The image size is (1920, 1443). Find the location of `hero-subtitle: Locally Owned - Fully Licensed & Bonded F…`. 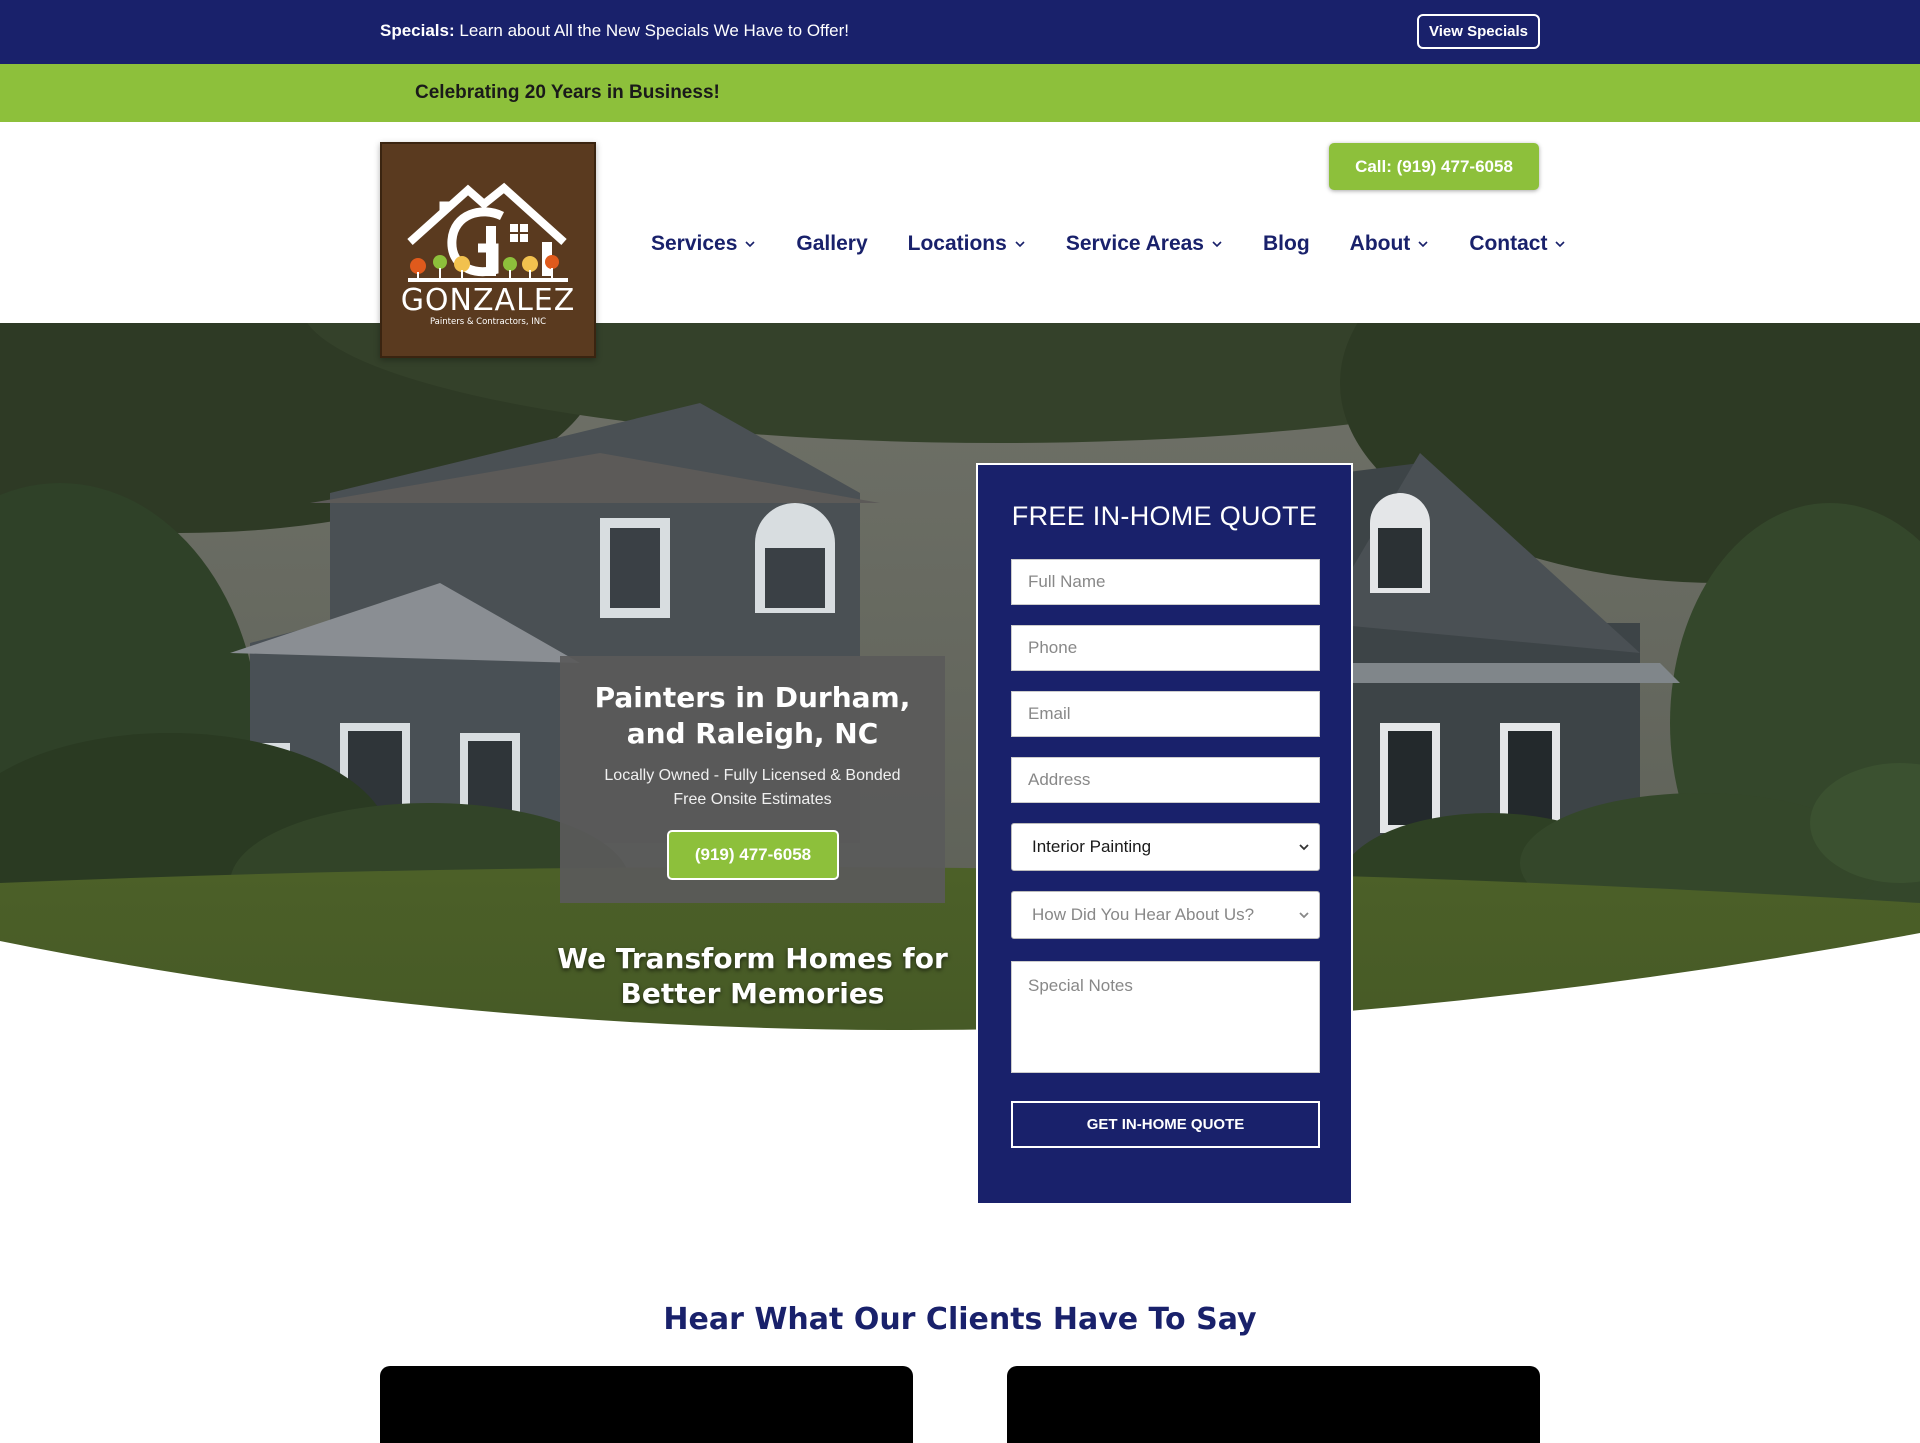

hero-subtitle: Locally Owned - Fully Licensed & Bonded F… is located at coordinates (752, 787).